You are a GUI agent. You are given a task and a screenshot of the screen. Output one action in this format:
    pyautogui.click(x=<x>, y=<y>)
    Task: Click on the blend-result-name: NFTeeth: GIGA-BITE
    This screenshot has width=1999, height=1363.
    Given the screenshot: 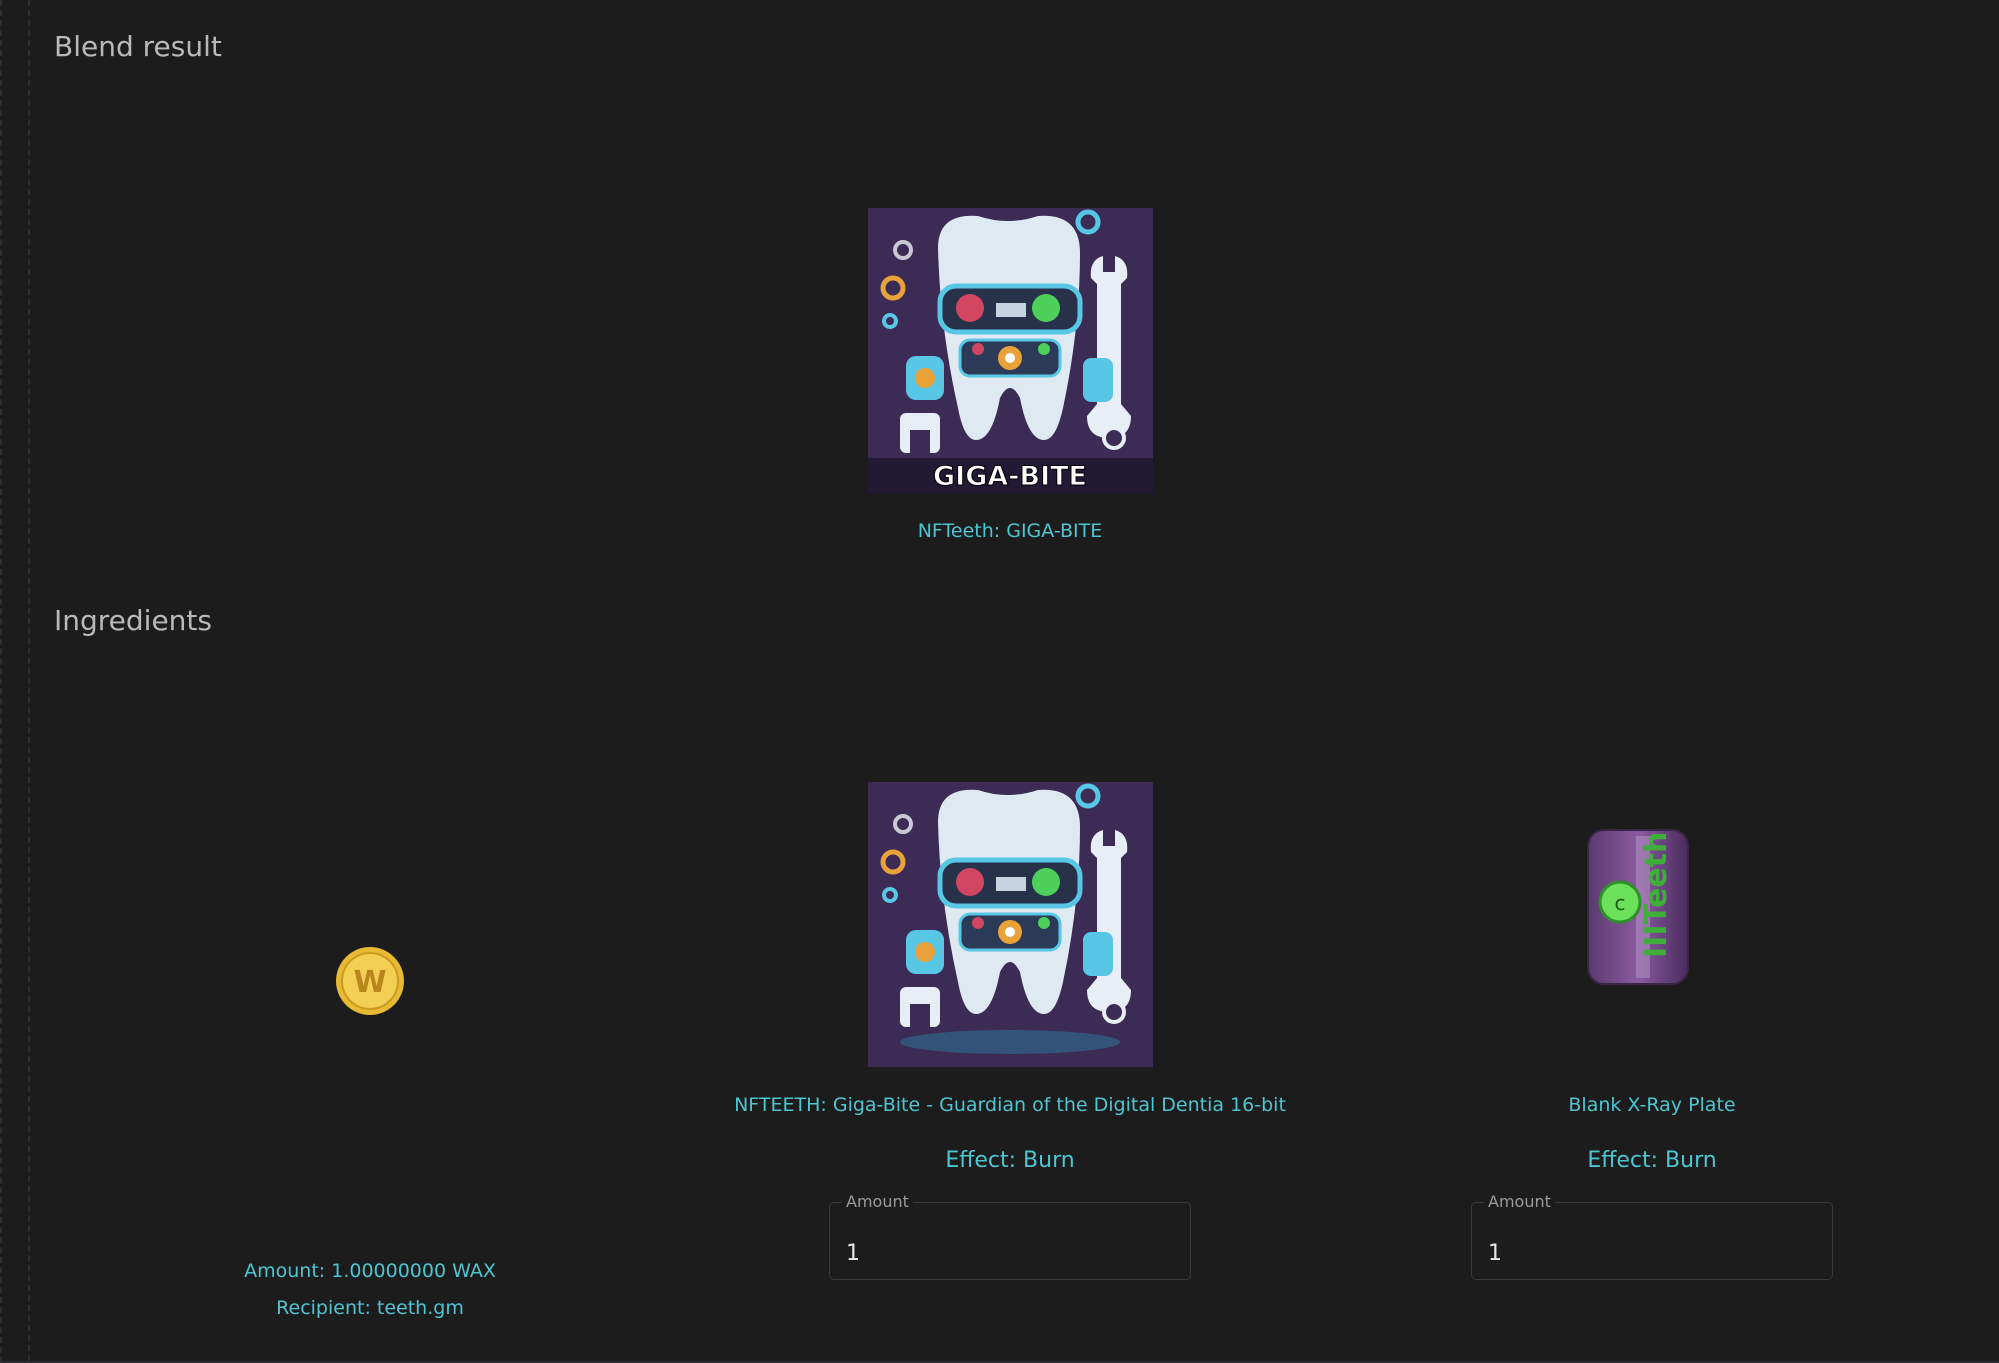 What is the action you would take?
    pyautogui.click(x=1010, y=531)
    